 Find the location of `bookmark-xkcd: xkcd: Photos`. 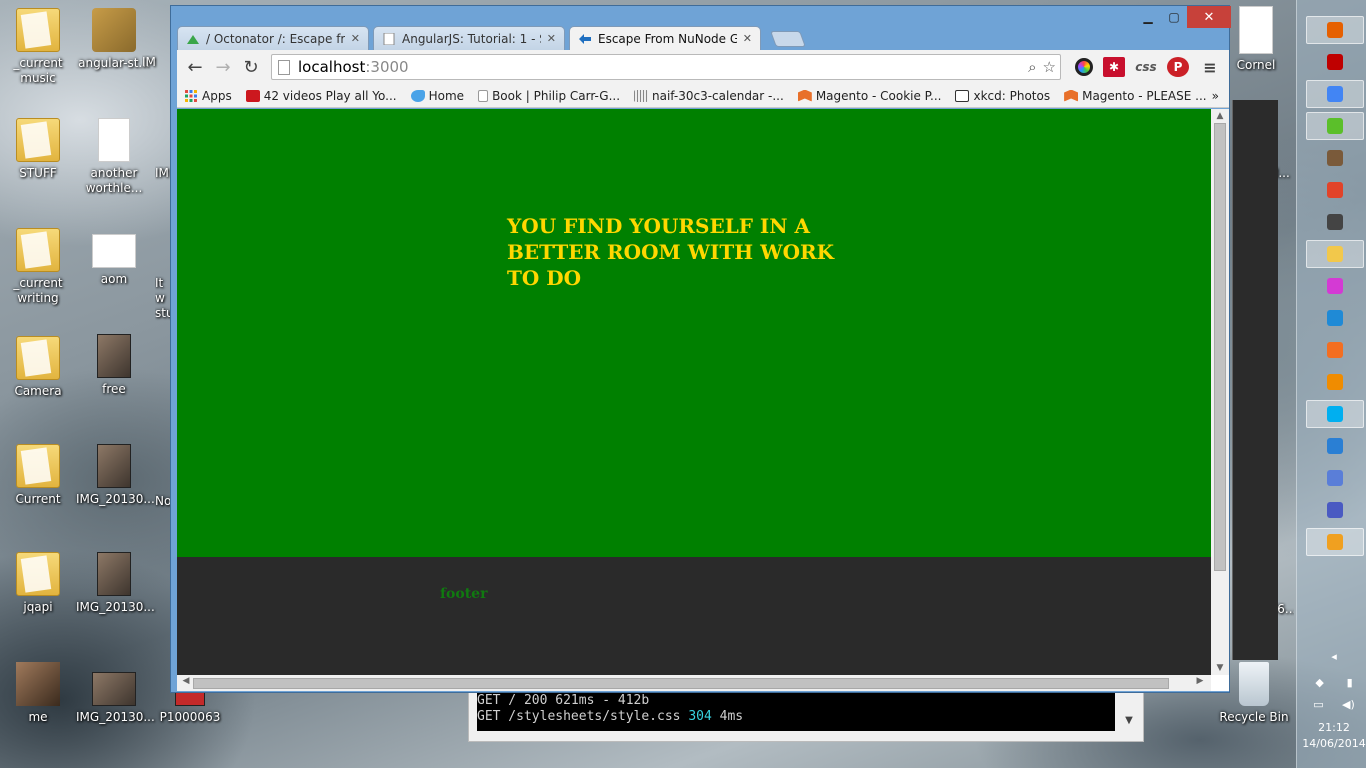

bookmark-xkcd: xkcd: Photos is located at coordinates (1002, 96).